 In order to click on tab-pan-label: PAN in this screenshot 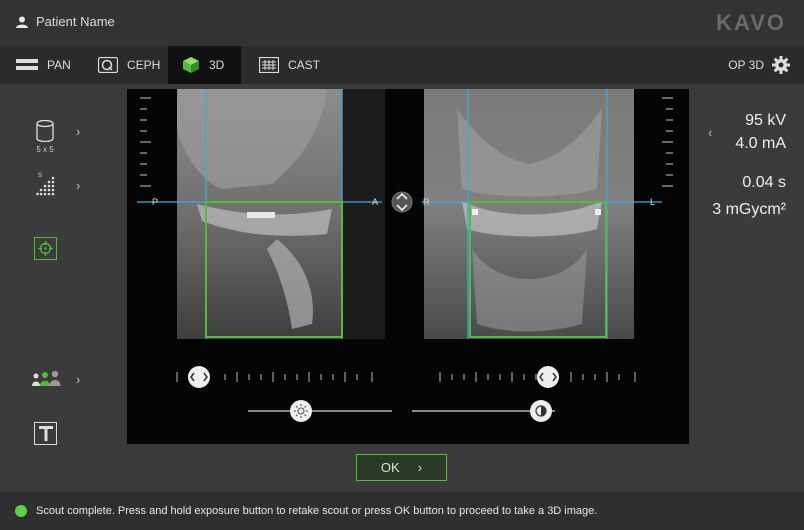, I will do `click(59, 65)`.